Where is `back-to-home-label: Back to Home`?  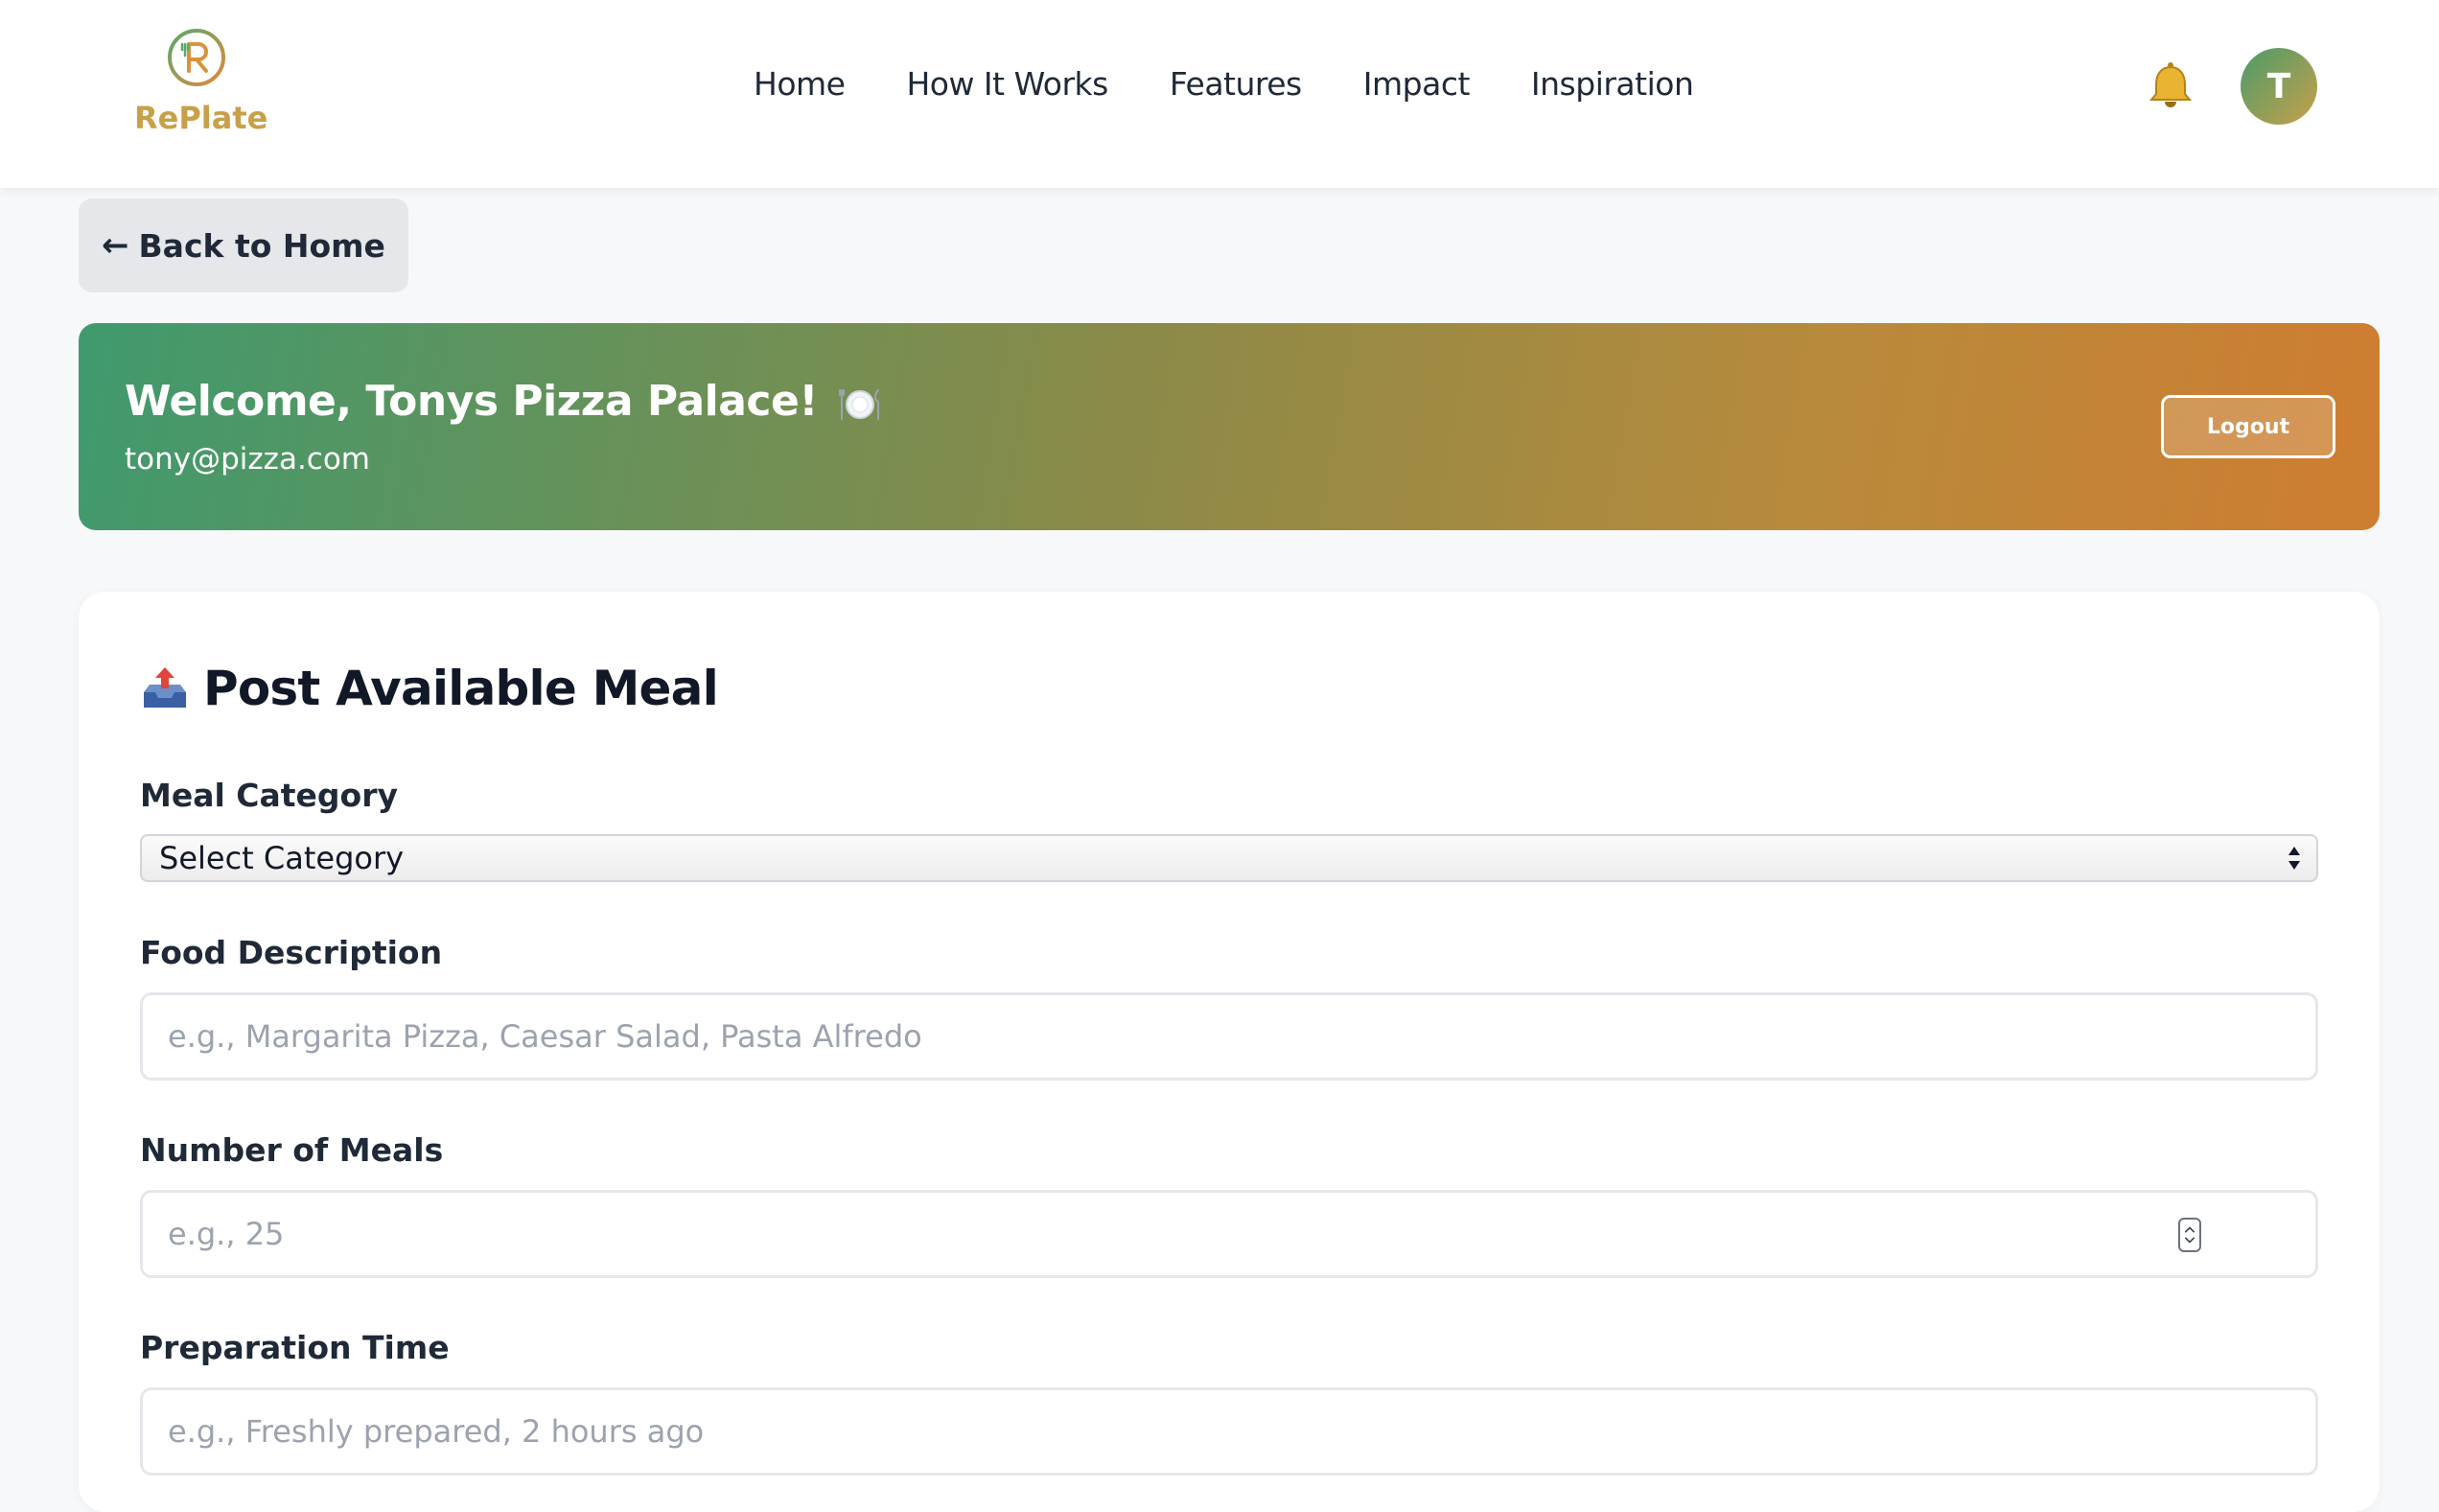 back-to-home-label: Back to Home is located at coordinates (262, 245).